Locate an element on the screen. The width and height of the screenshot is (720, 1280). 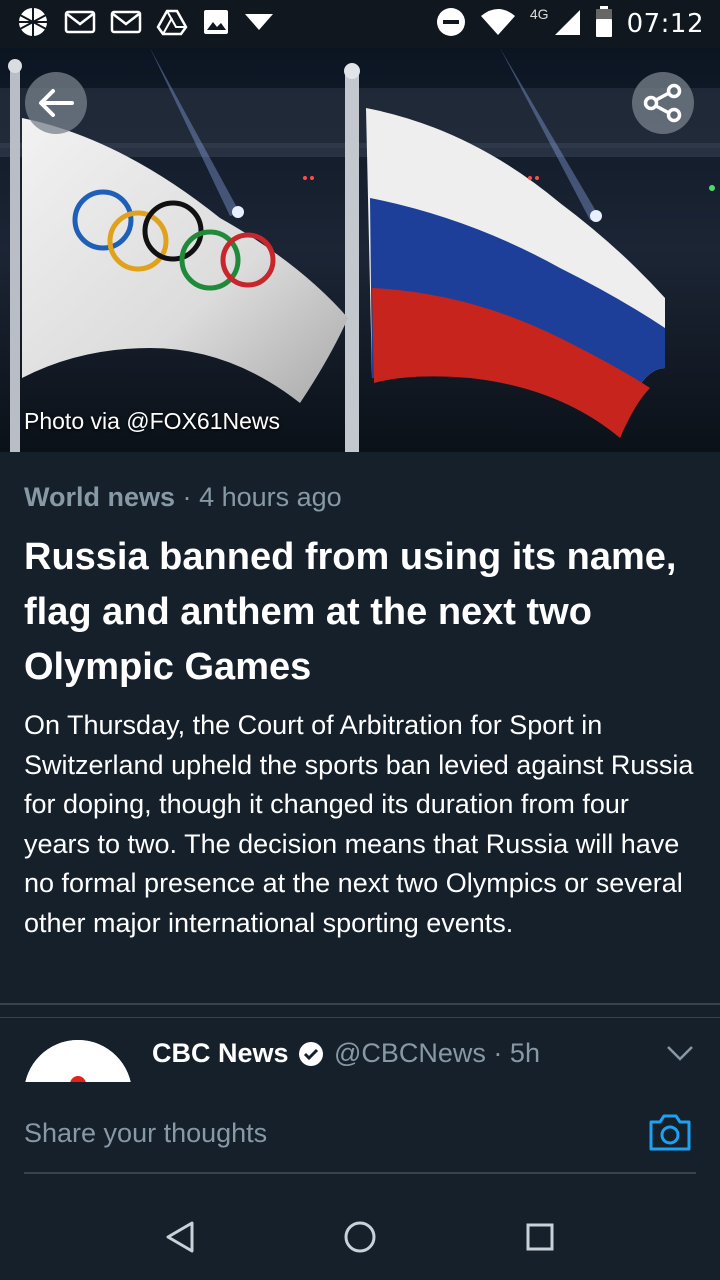
article-time: 4 hours ago is located at coordinates (270, 497).